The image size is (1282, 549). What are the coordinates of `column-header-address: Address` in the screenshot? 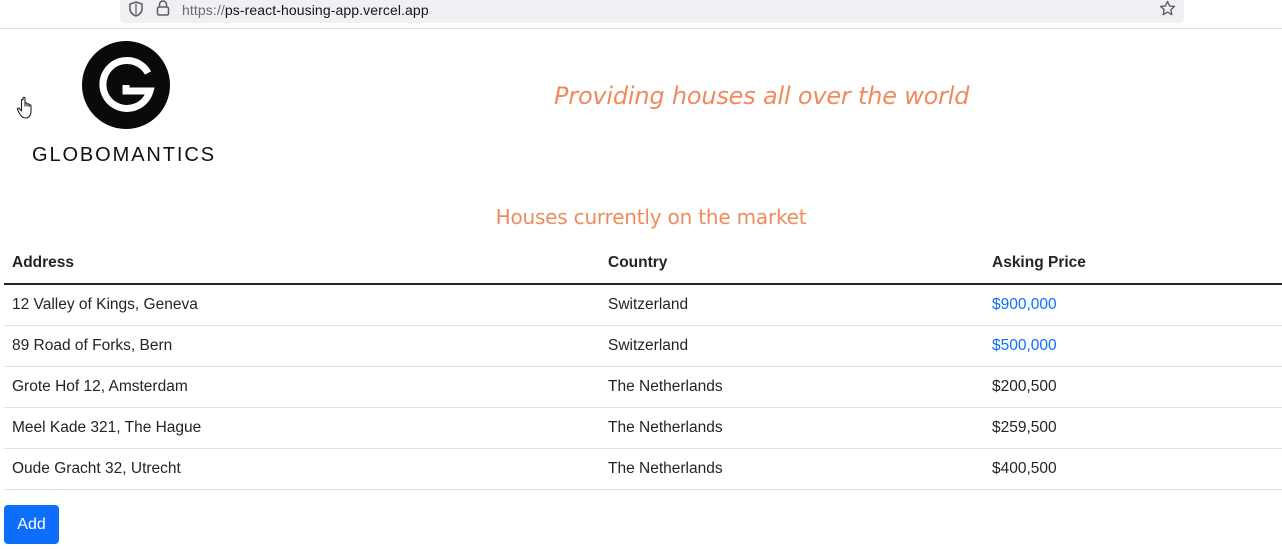 It's located at (302, 264).